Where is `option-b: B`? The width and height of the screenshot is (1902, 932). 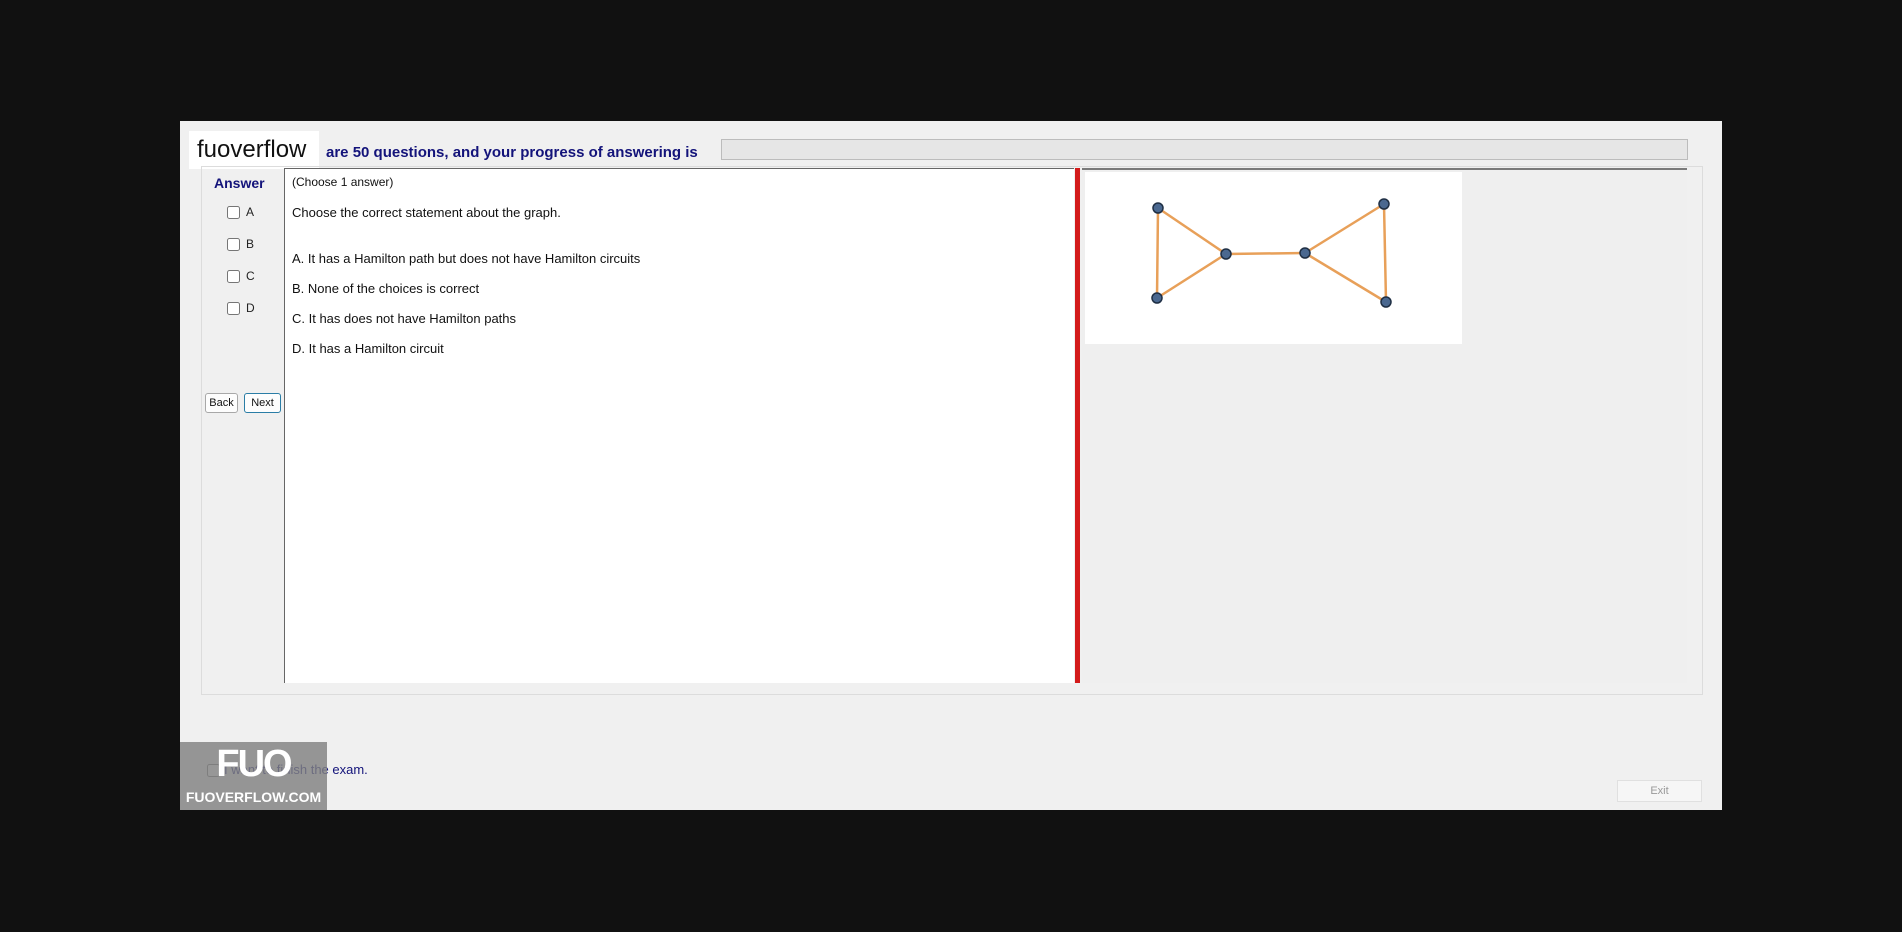 option-b: B is located at coordinates (241, 244).